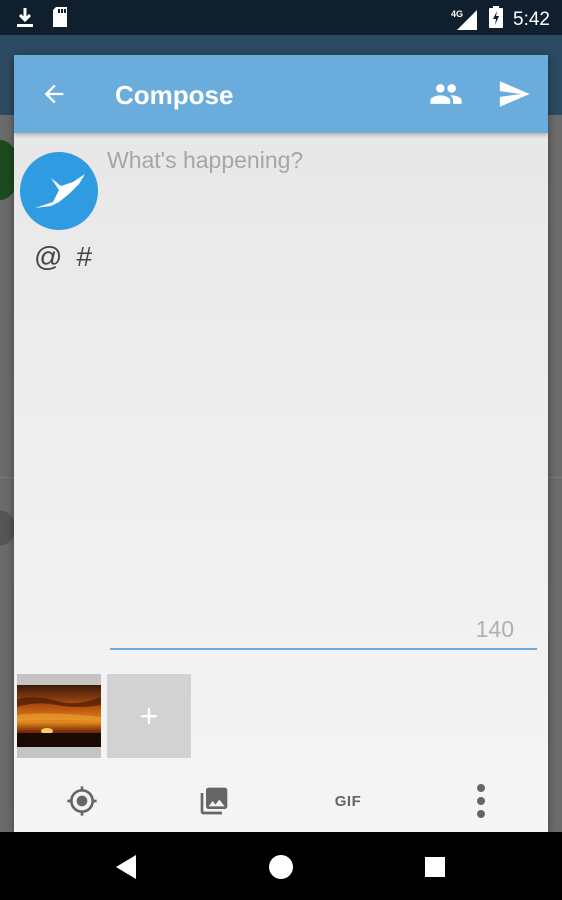 The image size is (562, 900). What do you see at coordinates (54, 94) in the screenshot?
I see `back-arrow-icon` at bounding box center [54, 94].